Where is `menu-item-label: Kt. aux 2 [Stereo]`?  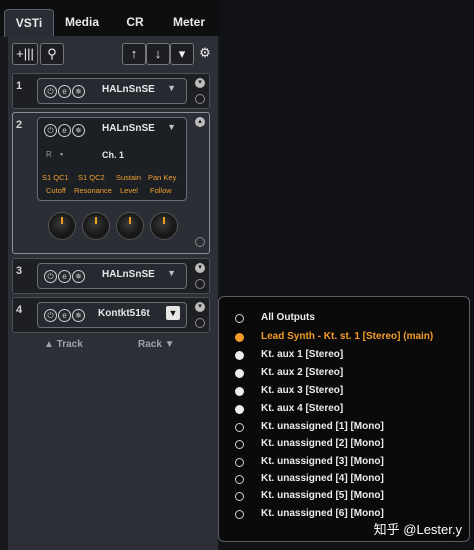
menu-item-label: Kt. aux 2 [Stereo] is located at coordinates (302, 372).